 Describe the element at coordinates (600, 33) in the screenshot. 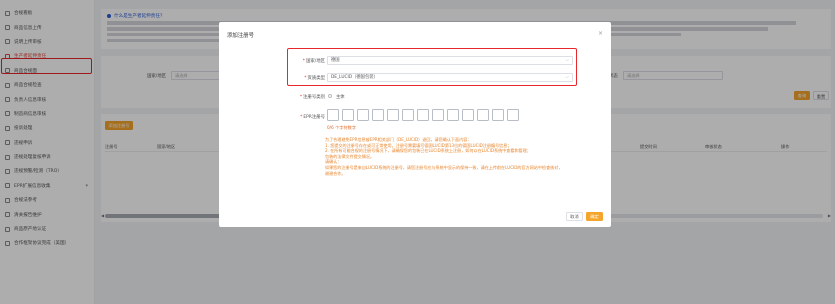

I see `close-icon: ×` at that location.